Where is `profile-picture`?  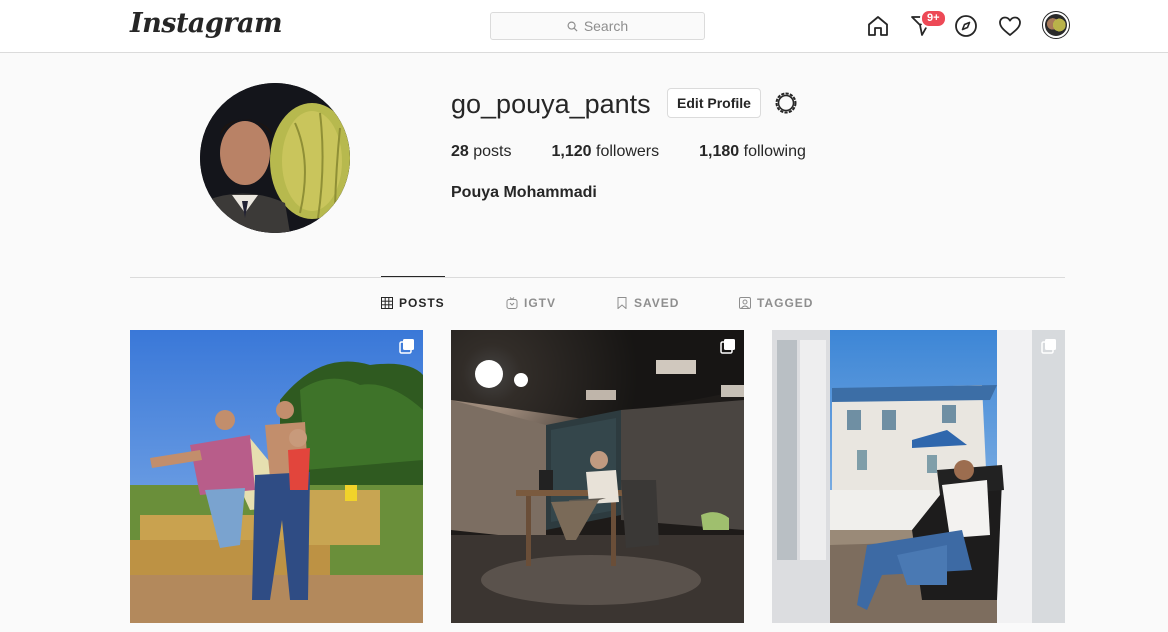
profile-picture is located at coordinates (275, 158).